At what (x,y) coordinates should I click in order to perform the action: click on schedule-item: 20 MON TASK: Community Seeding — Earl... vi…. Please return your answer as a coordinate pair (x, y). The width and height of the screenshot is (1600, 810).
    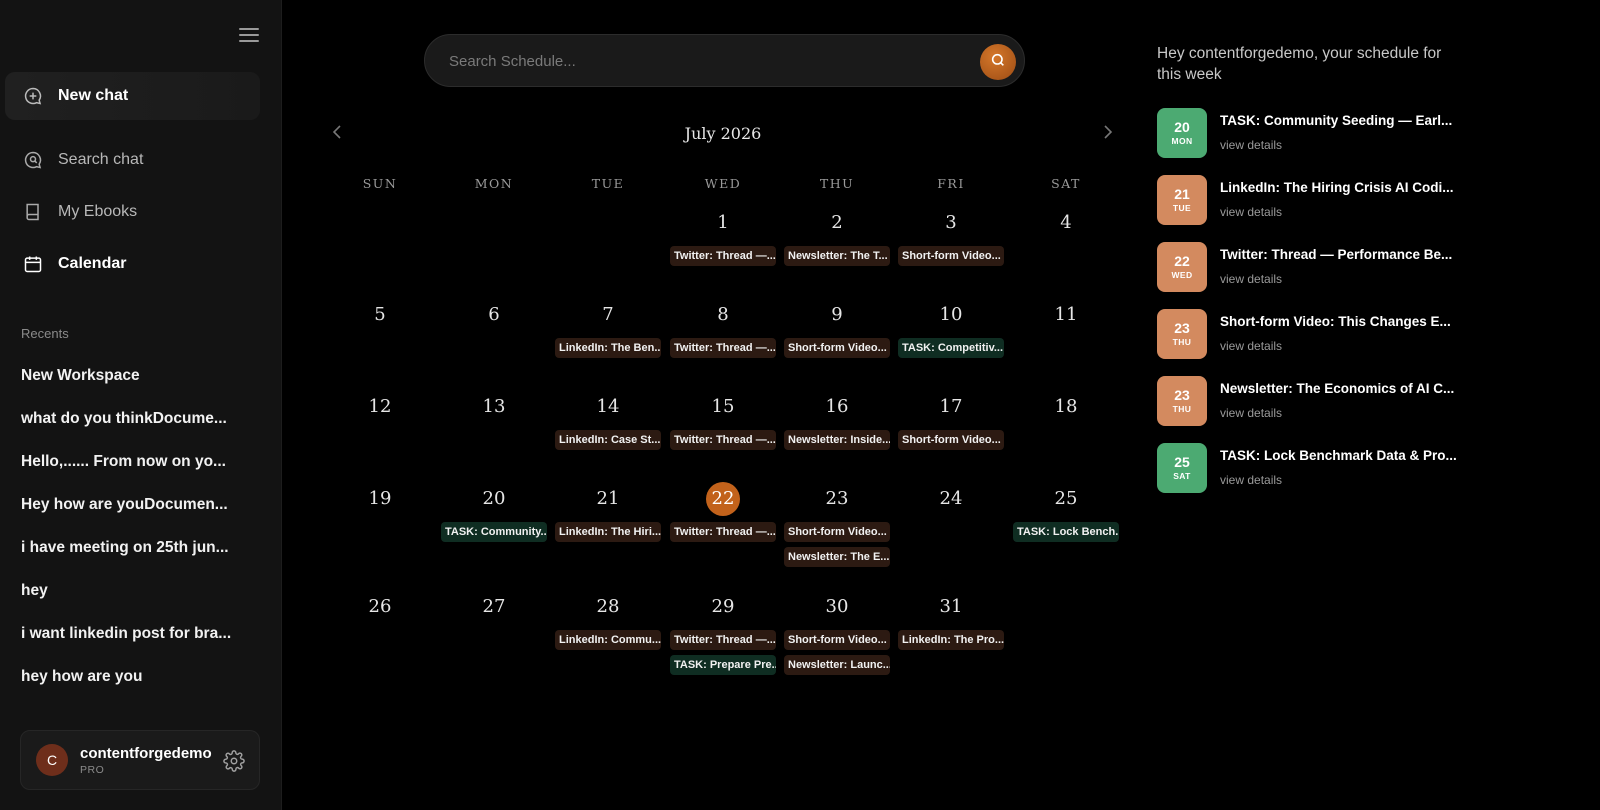
    Looking at the image, I should click on (1307, 133).